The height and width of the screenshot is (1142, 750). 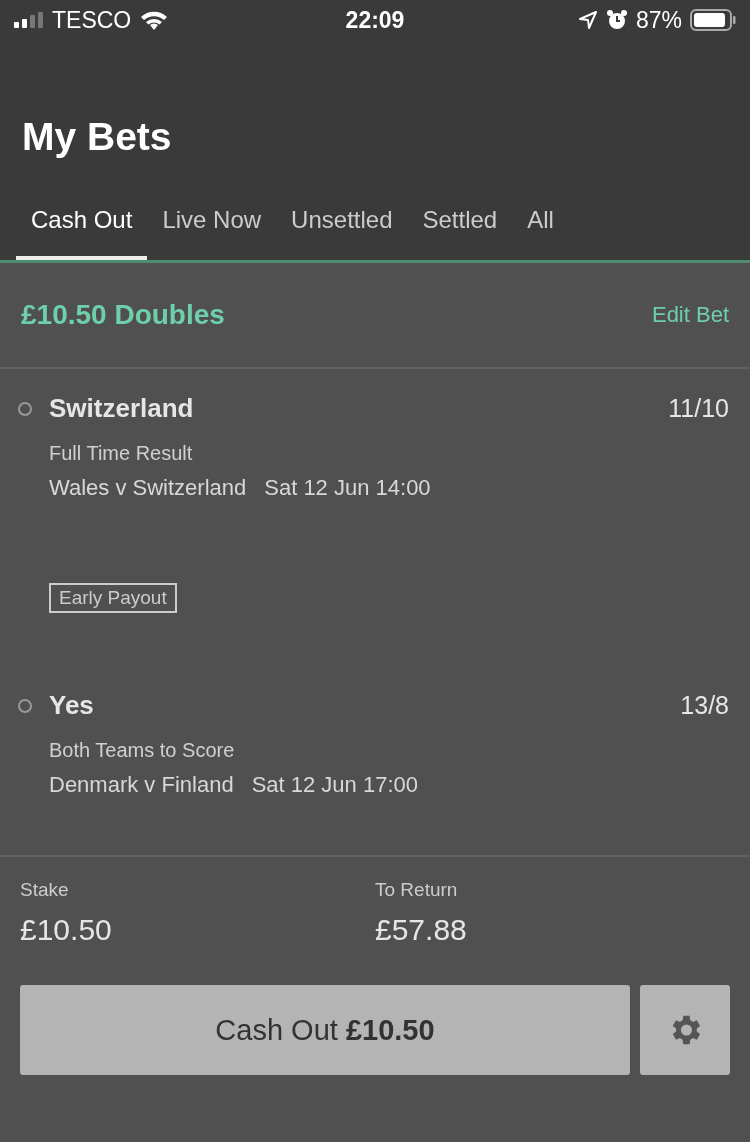 I want to click on status-time: 22:09, so click(x=375, y=20).